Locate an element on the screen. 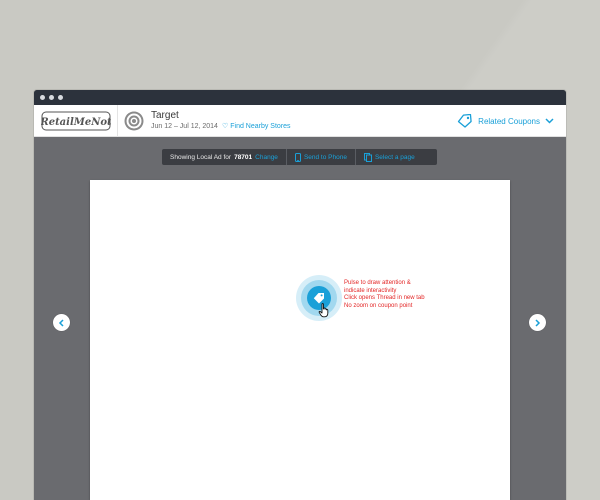 Image resolution: width=600 pixels, height=500 pixels. annotation-line: No zoom on coupon point is located at coordinates (378, 305).